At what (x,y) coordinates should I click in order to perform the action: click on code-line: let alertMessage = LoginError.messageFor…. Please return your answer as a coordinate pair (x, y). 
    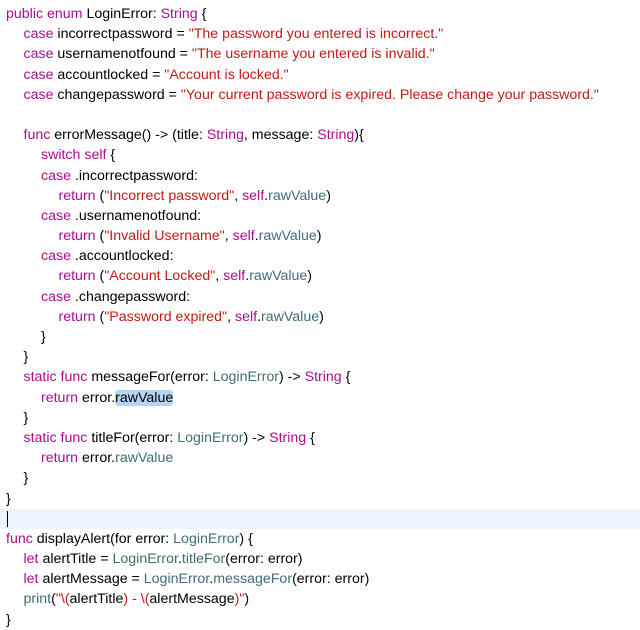
    Looking at the image, I should click on (320, 579).